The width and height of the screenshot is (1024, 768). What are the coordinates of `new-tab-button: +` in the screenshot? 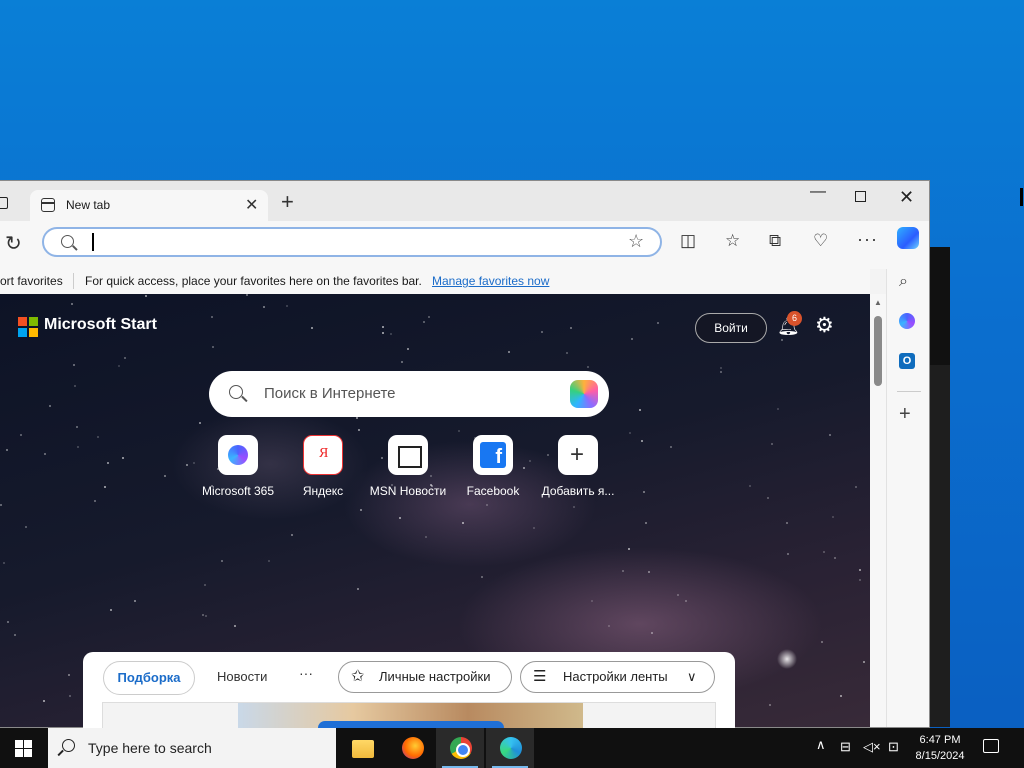 It's located at (287, 202).